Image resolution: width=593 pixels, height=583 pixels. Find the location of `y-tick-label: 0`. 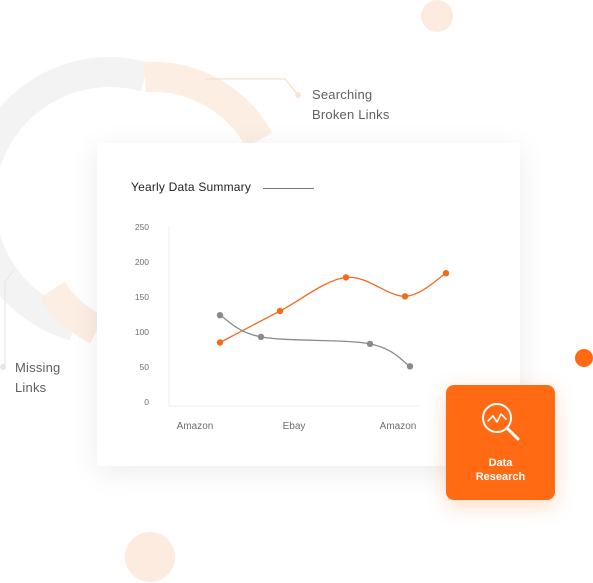

y-tick-label: 0 is located at coordinates (146, 402).